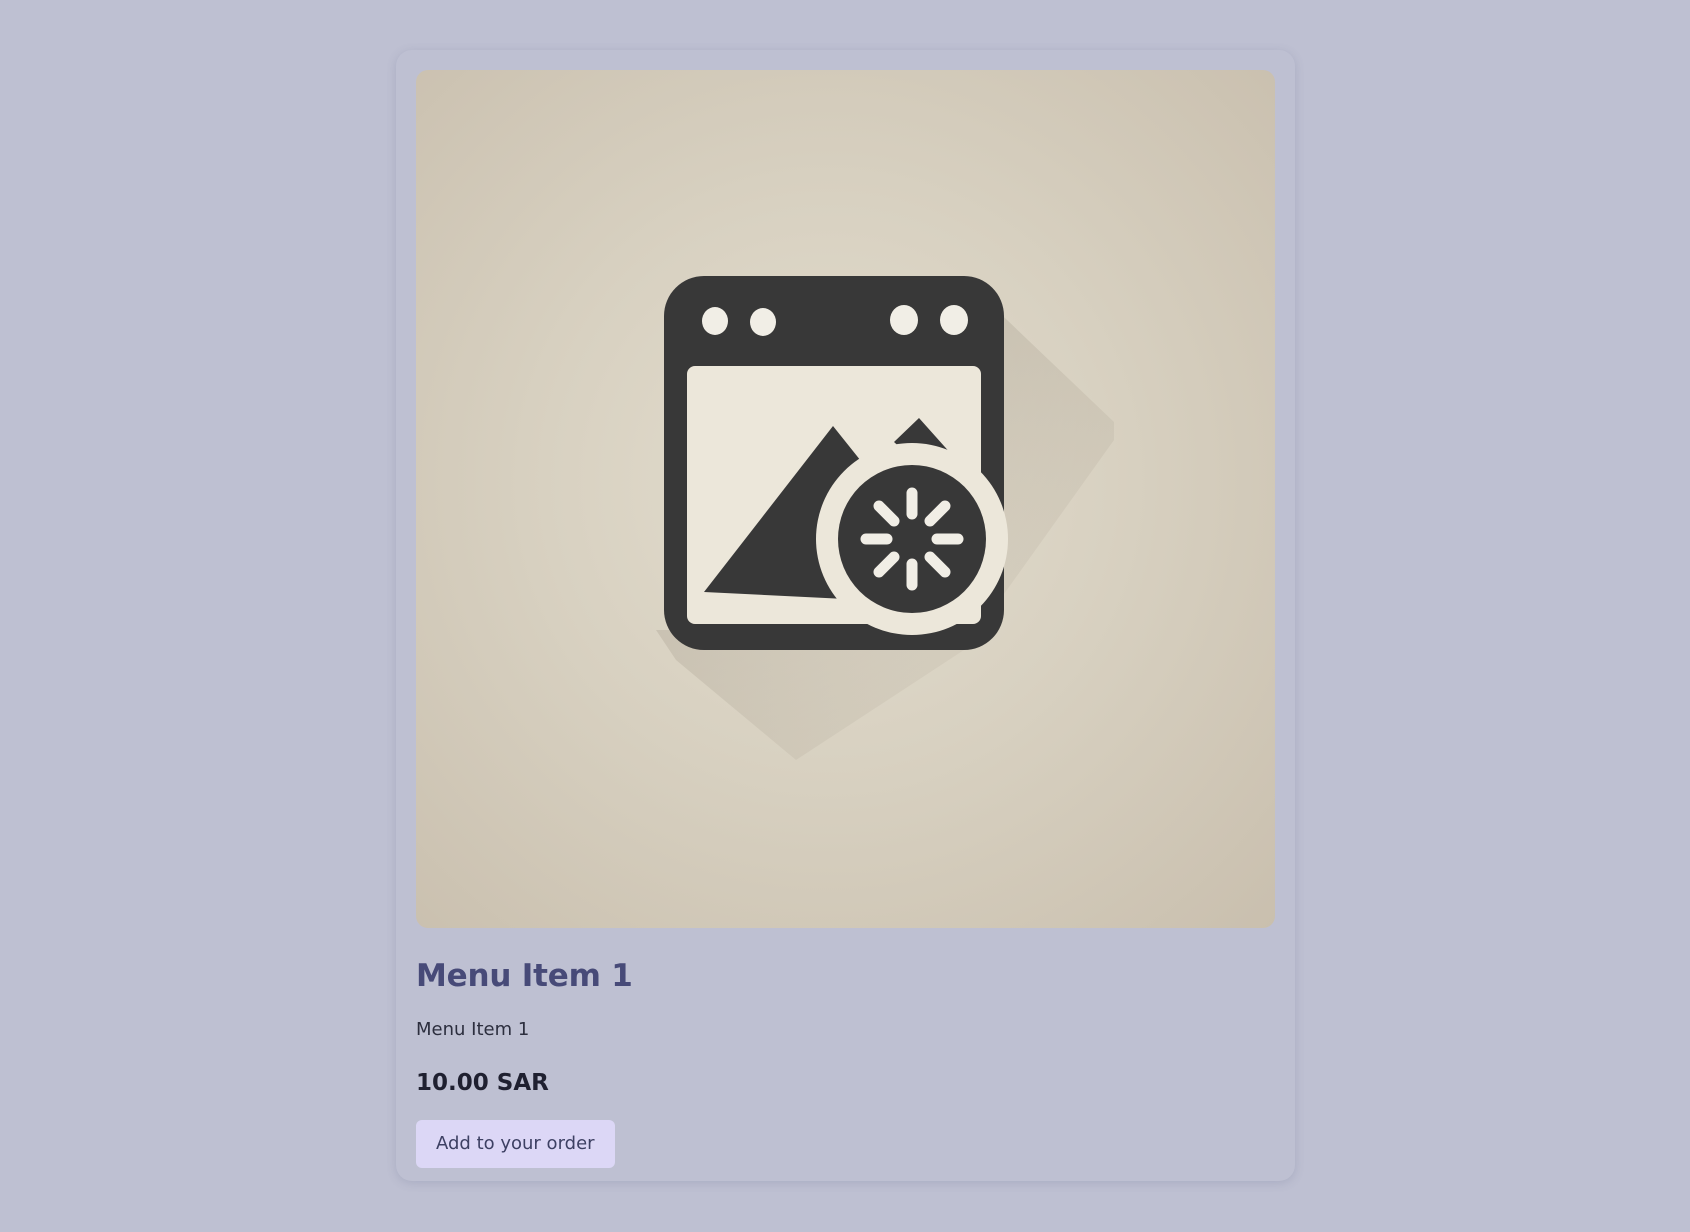 The image size is (1690, 1232). What do you see at coordinates (524, 976) in the screenshot?
I see `menu-item-title: Menu Item 1` at bounding box center [524, 976].